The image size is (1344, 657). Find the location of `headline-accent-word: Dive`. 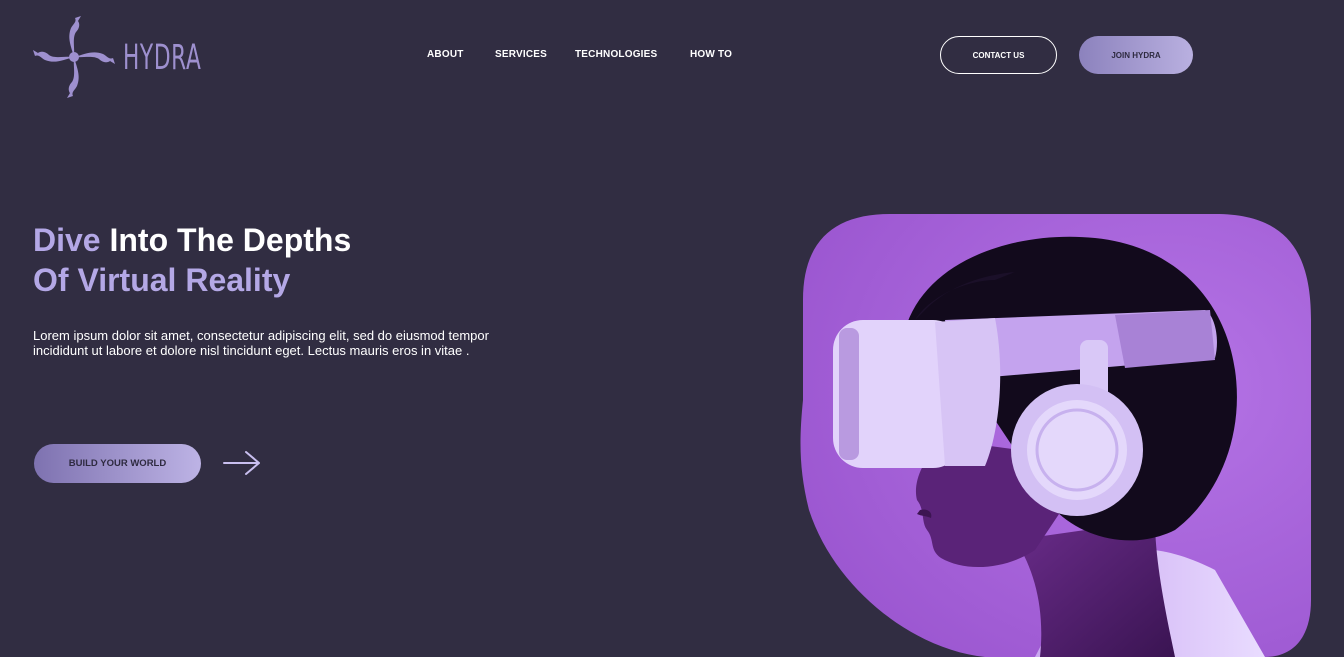

headline-accent-word: Dive is located at coordinates (67, 240).